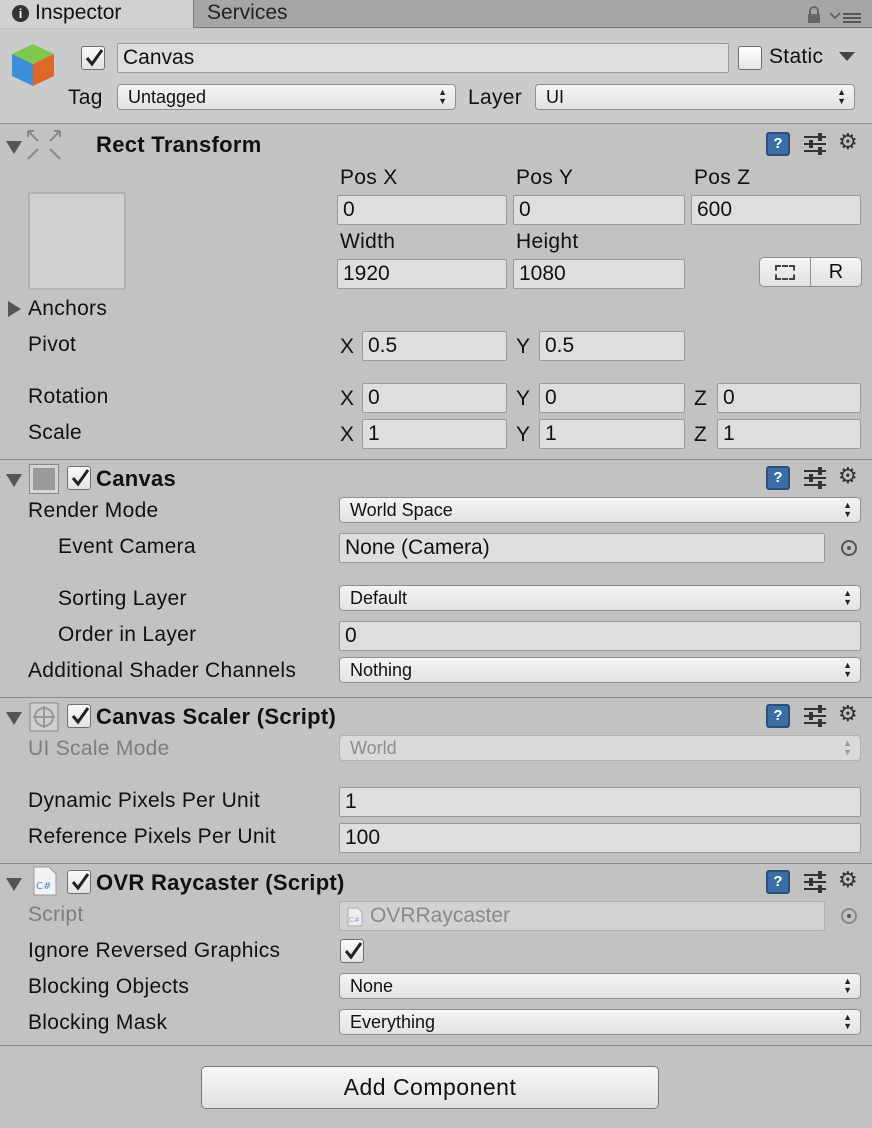  I want to click on canvas-title: Canvas, so click(136, 478).